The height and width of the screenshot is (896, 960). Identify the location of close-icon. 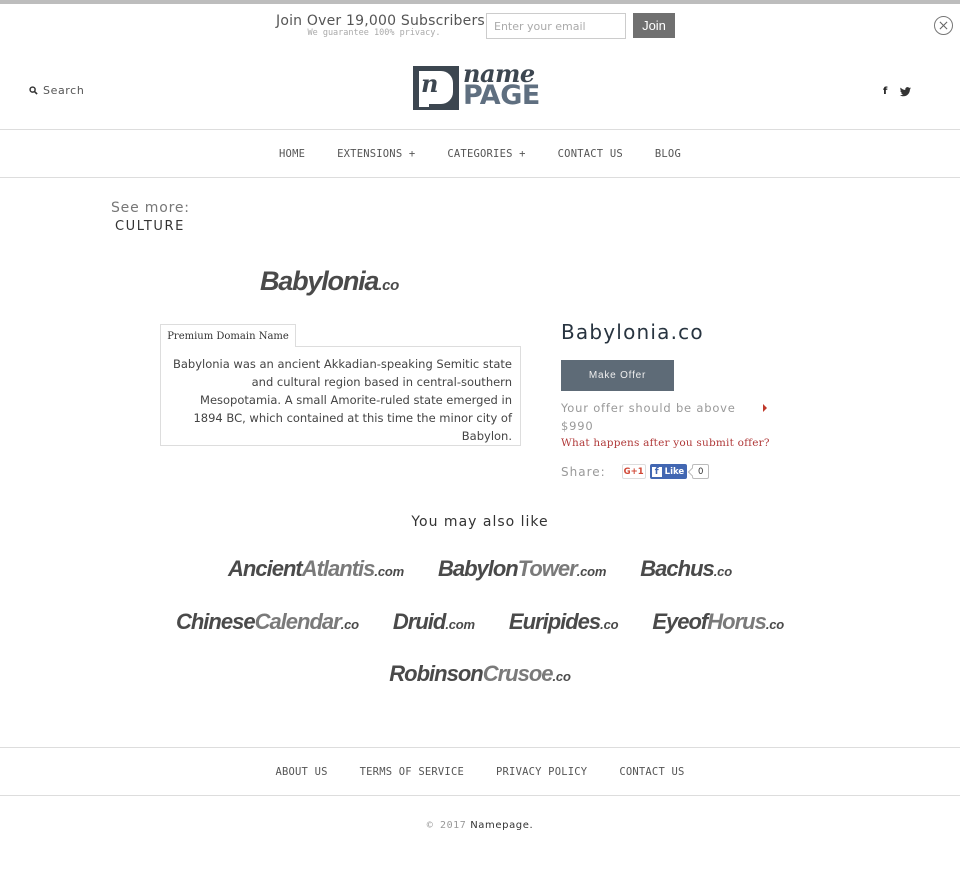
(943, 25).